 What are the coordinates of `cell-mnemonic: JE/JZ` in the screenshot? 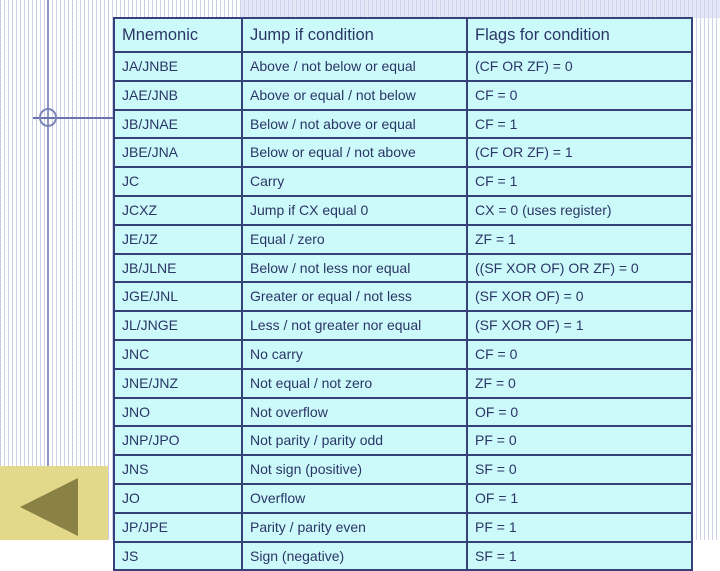 It's located at (178, 239).